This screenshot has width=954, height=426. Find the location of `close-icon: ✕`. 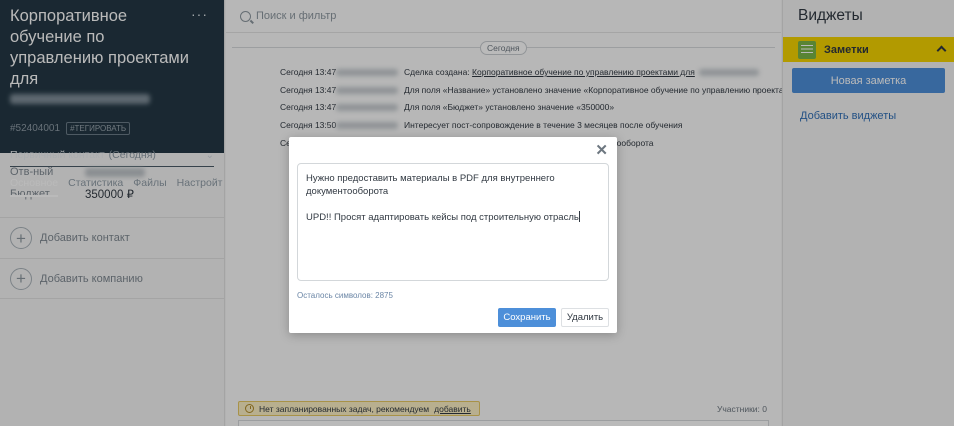

close-icon: ✕ is located at coordinates (601, 150).